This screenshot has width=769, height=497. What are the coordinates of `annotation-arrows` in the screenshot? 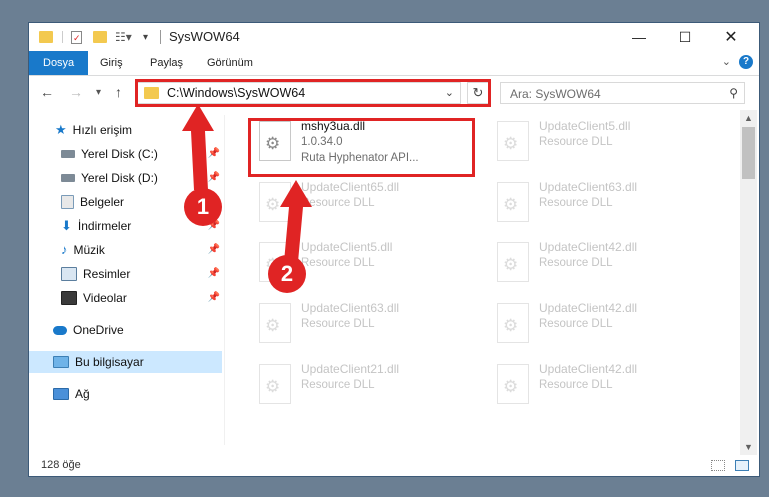 It's located at (247, 183).